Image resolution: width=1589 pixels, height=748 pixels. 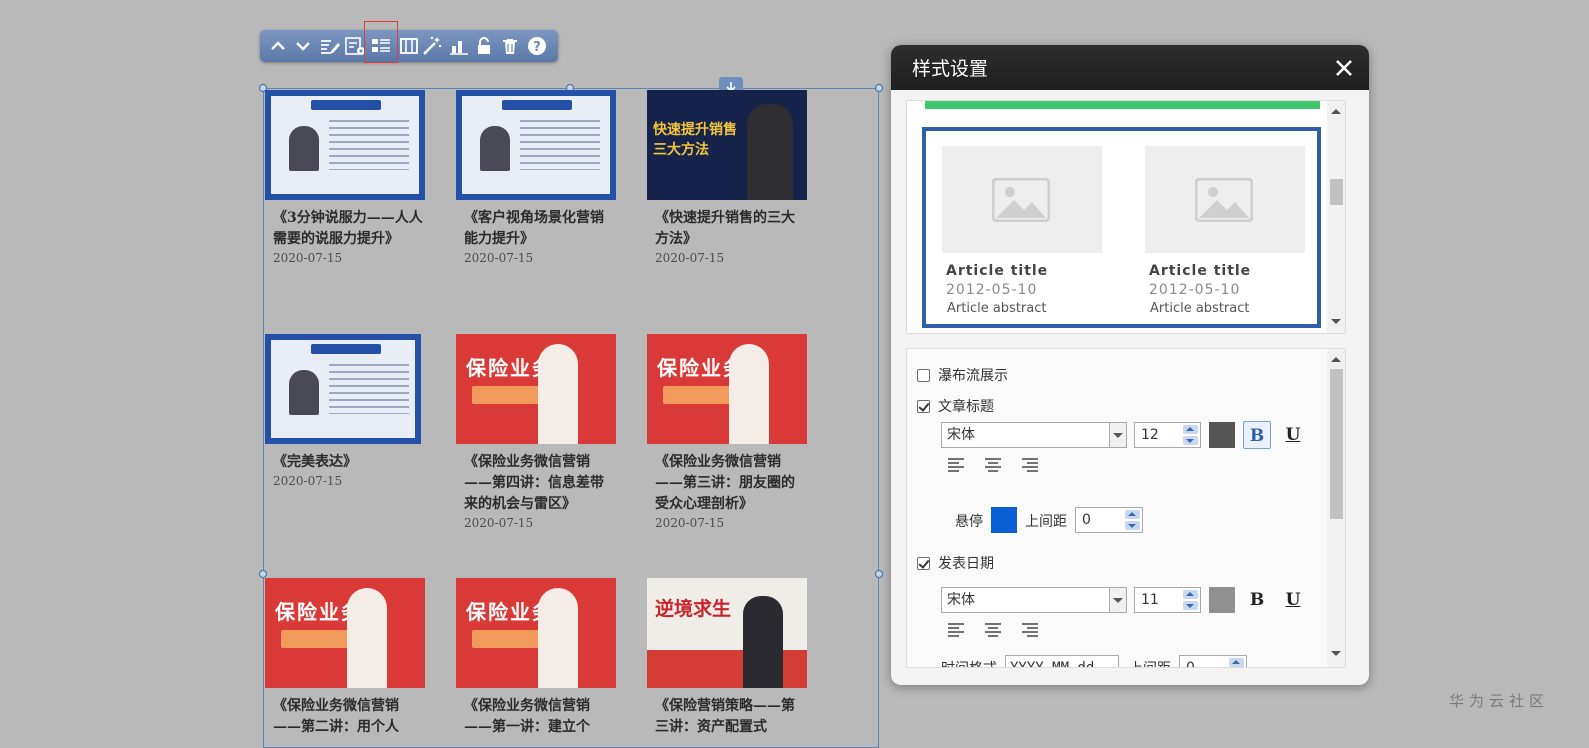 What do you see at coordinates (923, 563) in the screenshot?
I see `publish-date-checkbox` at bounding box center [923, 563].